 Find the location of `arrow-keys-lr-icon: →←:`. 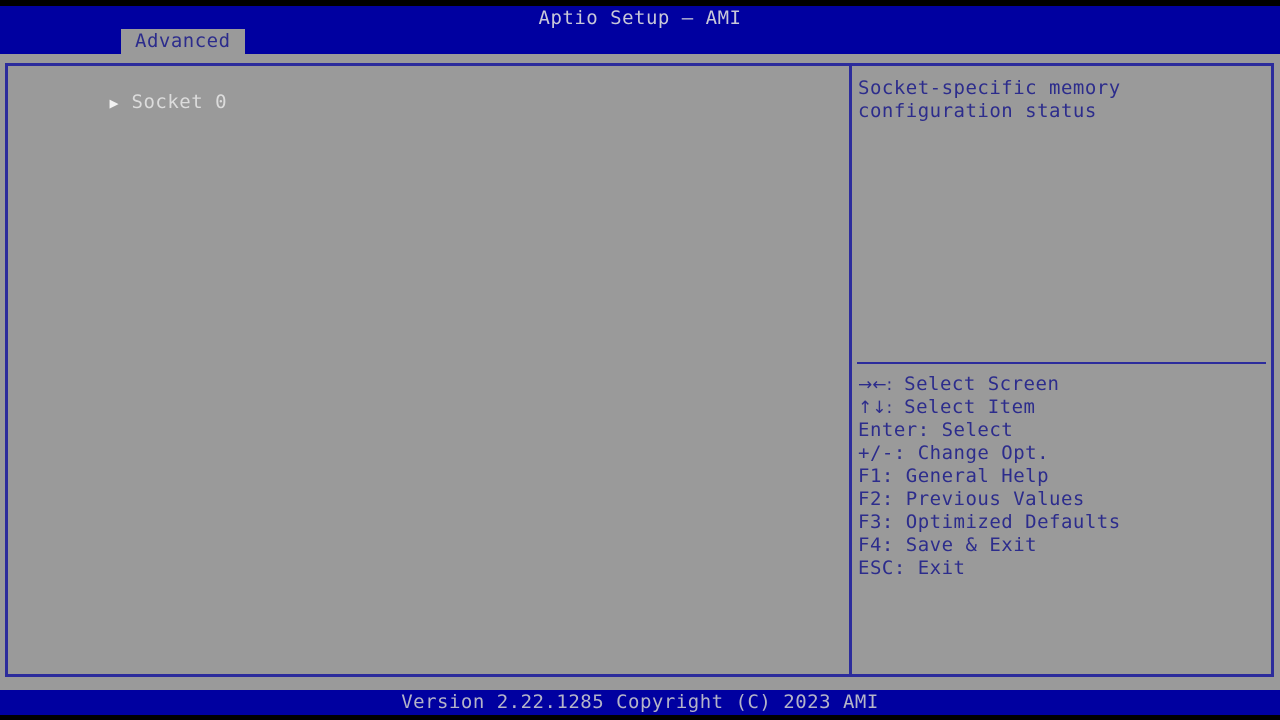

arrow-keys-lr-icon: →←: is located at coordinates (875, 385).